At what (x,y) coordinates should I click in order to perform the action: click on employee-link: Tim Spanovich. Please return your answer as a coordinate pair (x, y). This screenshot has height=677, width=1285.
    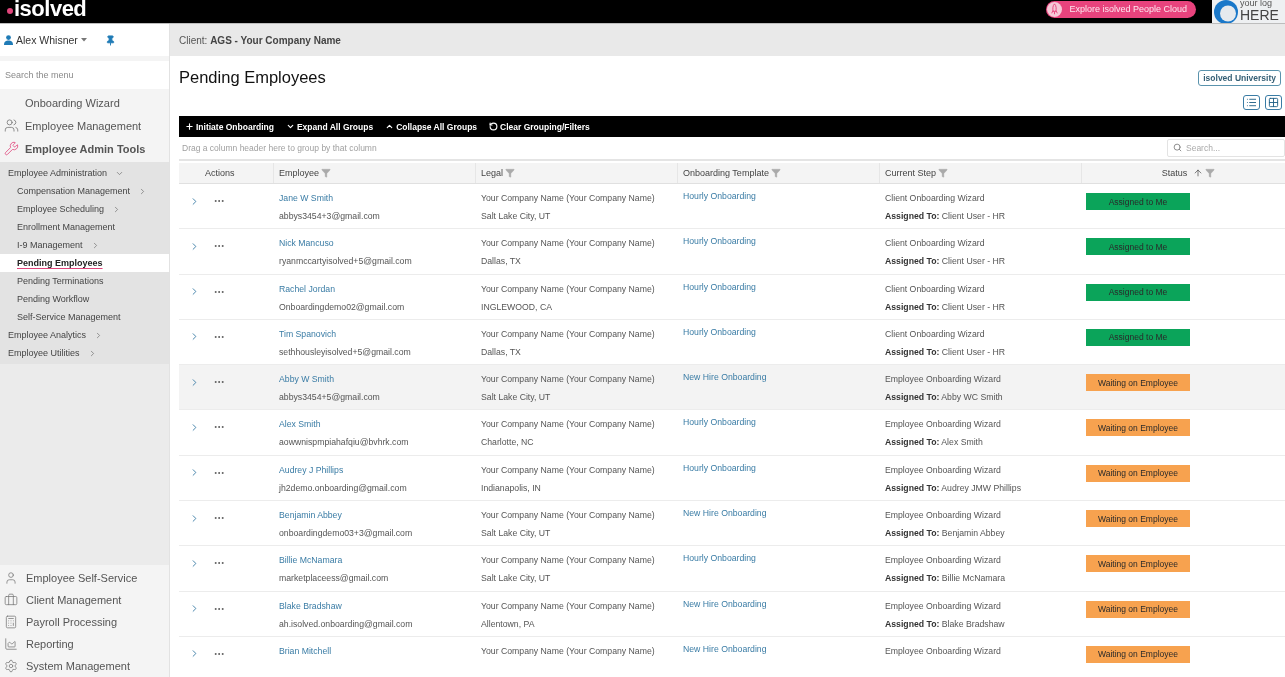
    Looking at the image, I should click on (308, 333).